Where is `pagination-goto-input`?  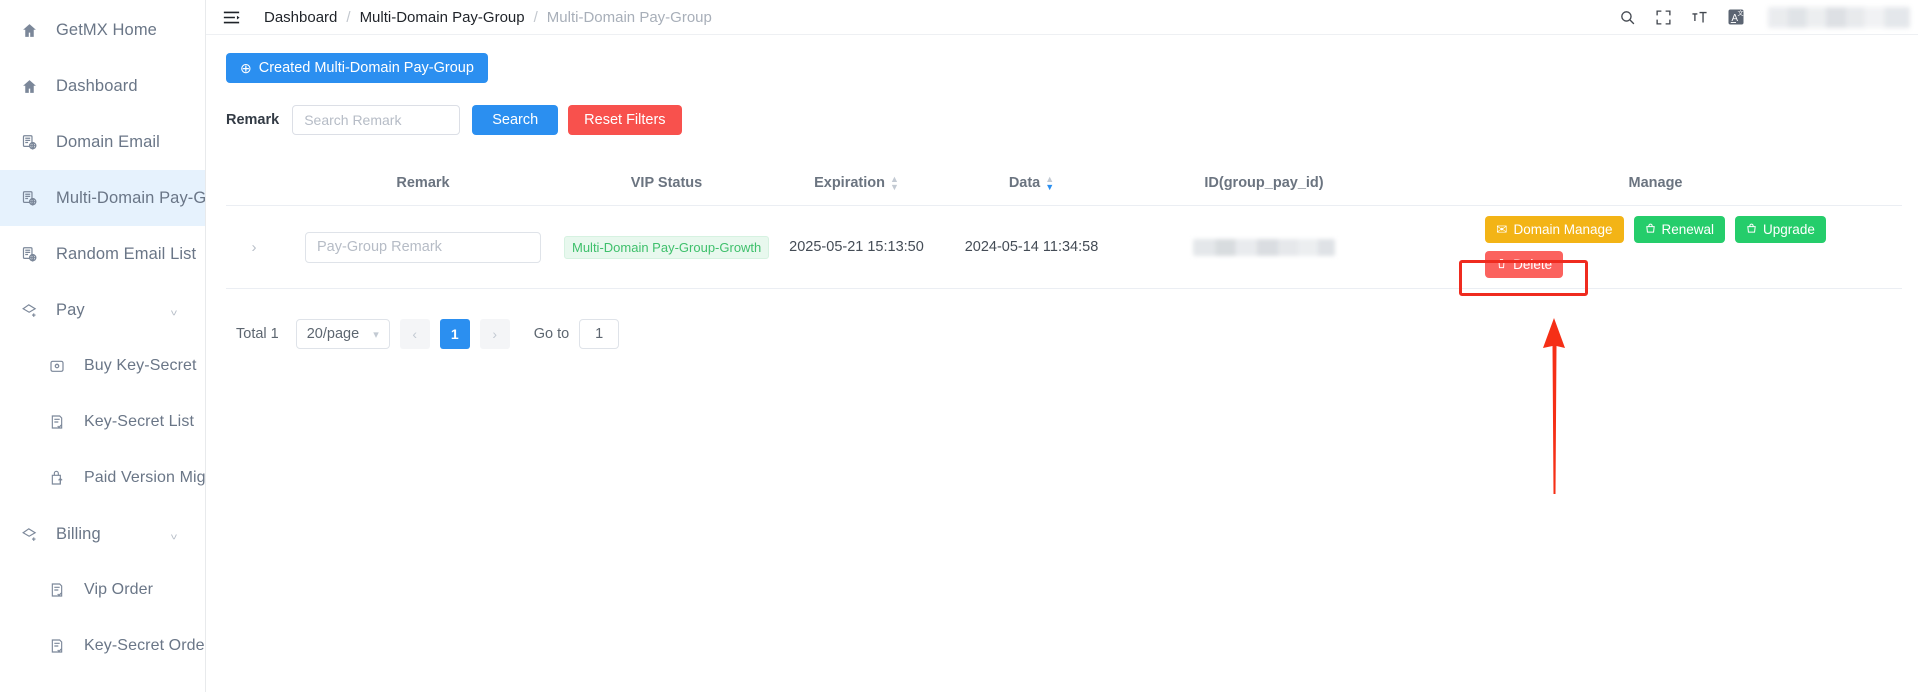 pagination-goto-input is located at coordinates (599, 334).